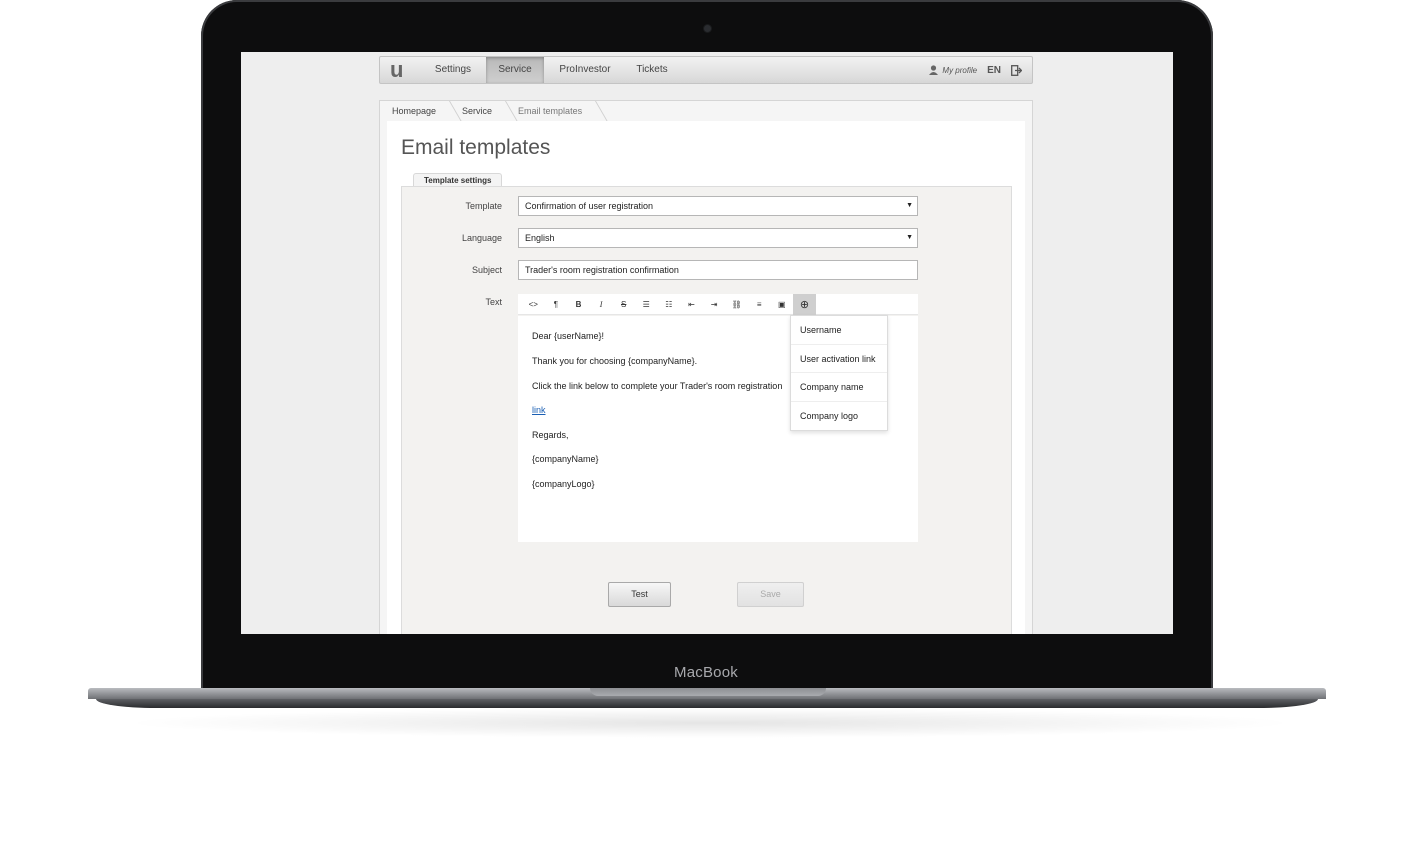 The image size is (1426, 861). Describe the element at coordinates (556, 304) in the screenshot. I see `paragraph-icon: ¶` at that location.